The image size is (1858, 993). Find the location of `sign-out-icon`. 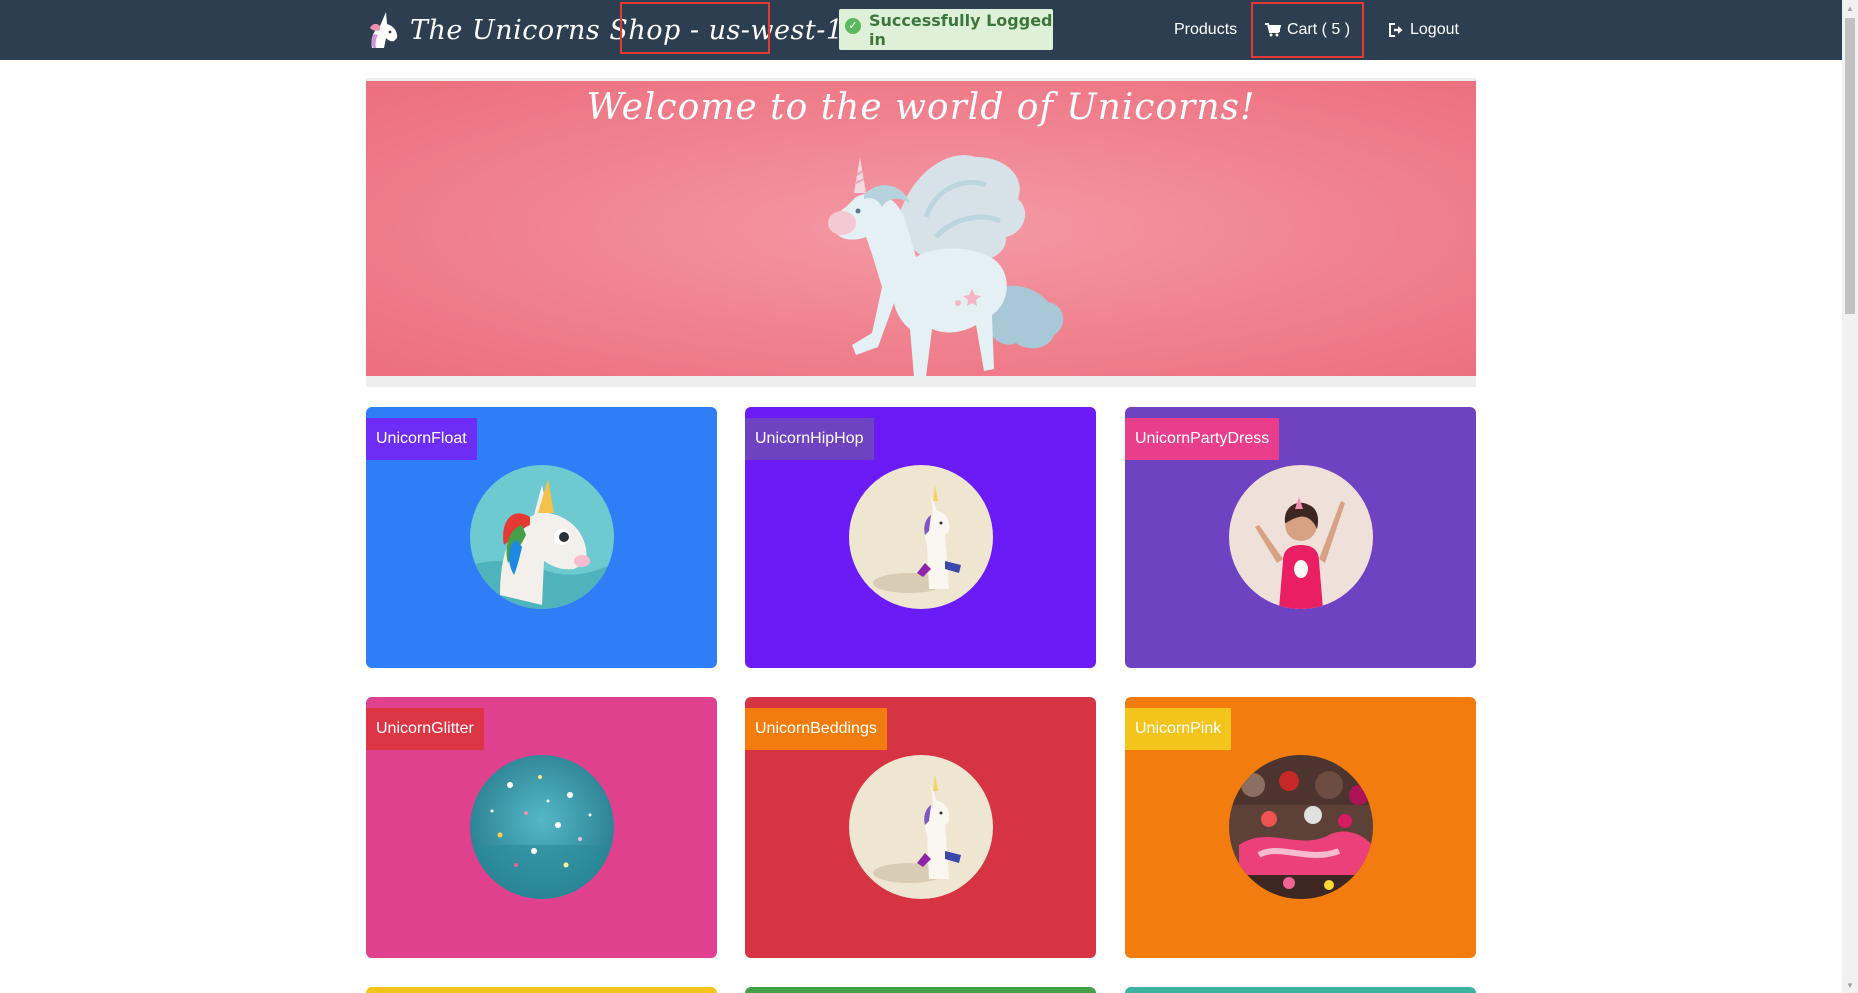

sign-out-icon is located at coordinates (1396, 30).